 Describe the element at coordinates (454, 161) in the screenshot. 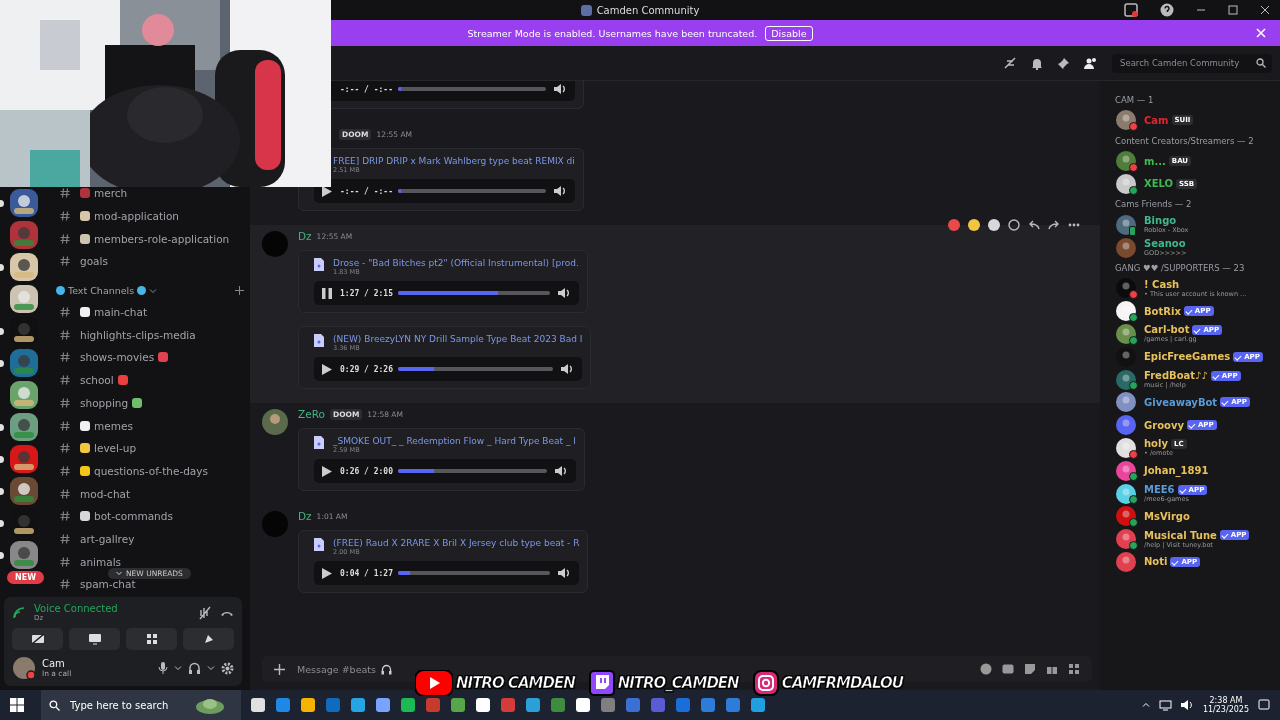

I see `file-link: FREE] DRIP DRIP x Mark Wahlberg type beat REMIX di` at that location.